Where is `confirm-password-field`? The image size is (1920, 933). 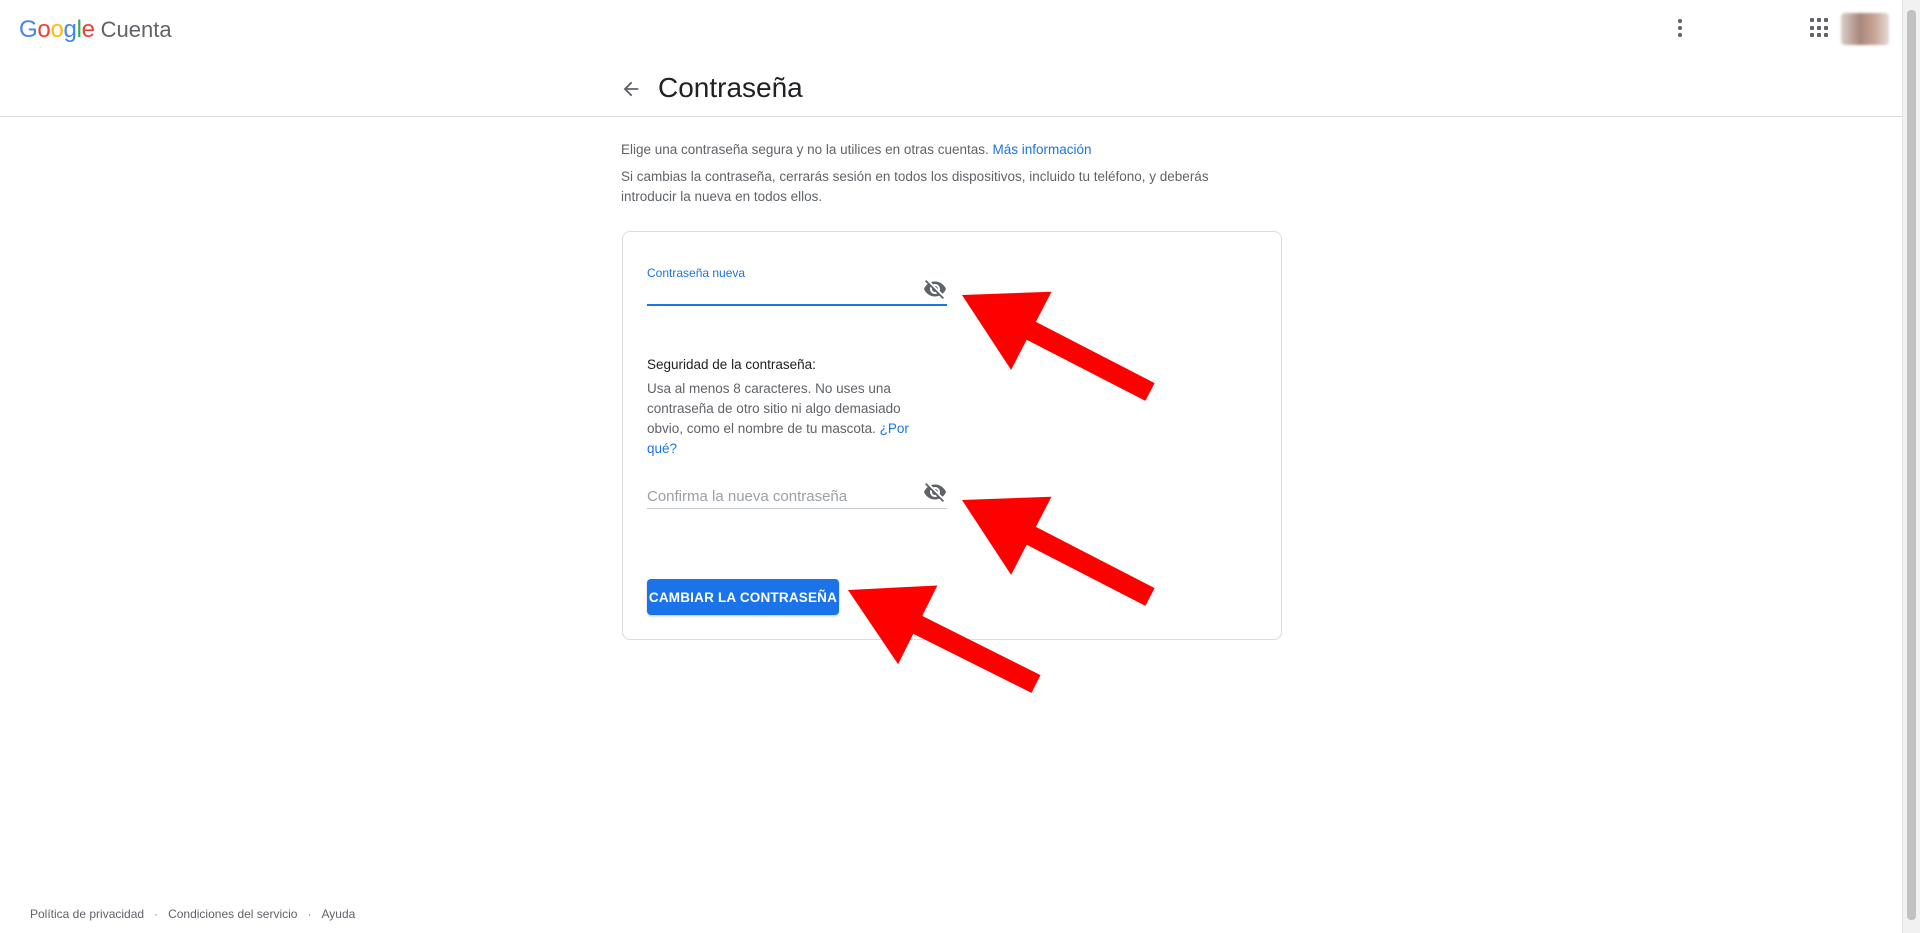
confirm-password-field is located at coordinates (797, 489).